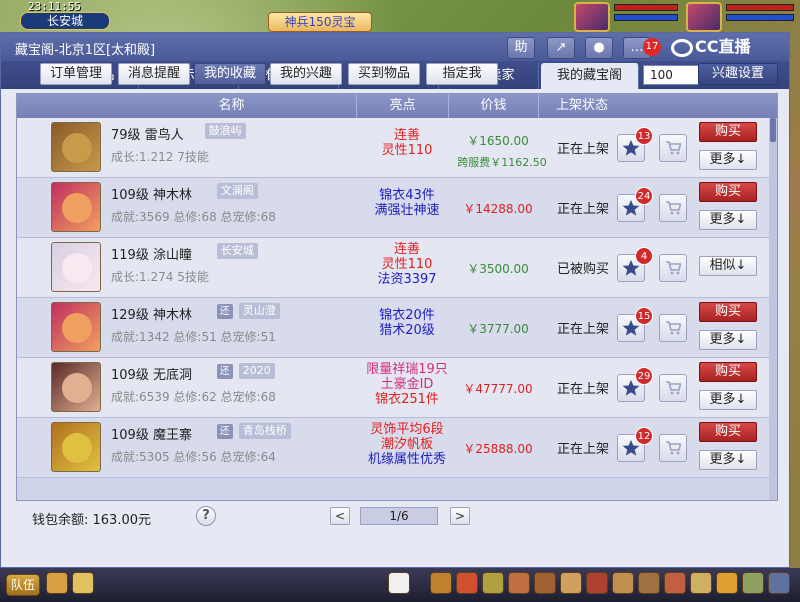 The image size is (800, 602). What do you see at coordinates (571, 583) in the screenshot?
I see `guild-icon` at bounding box center [571, 583].